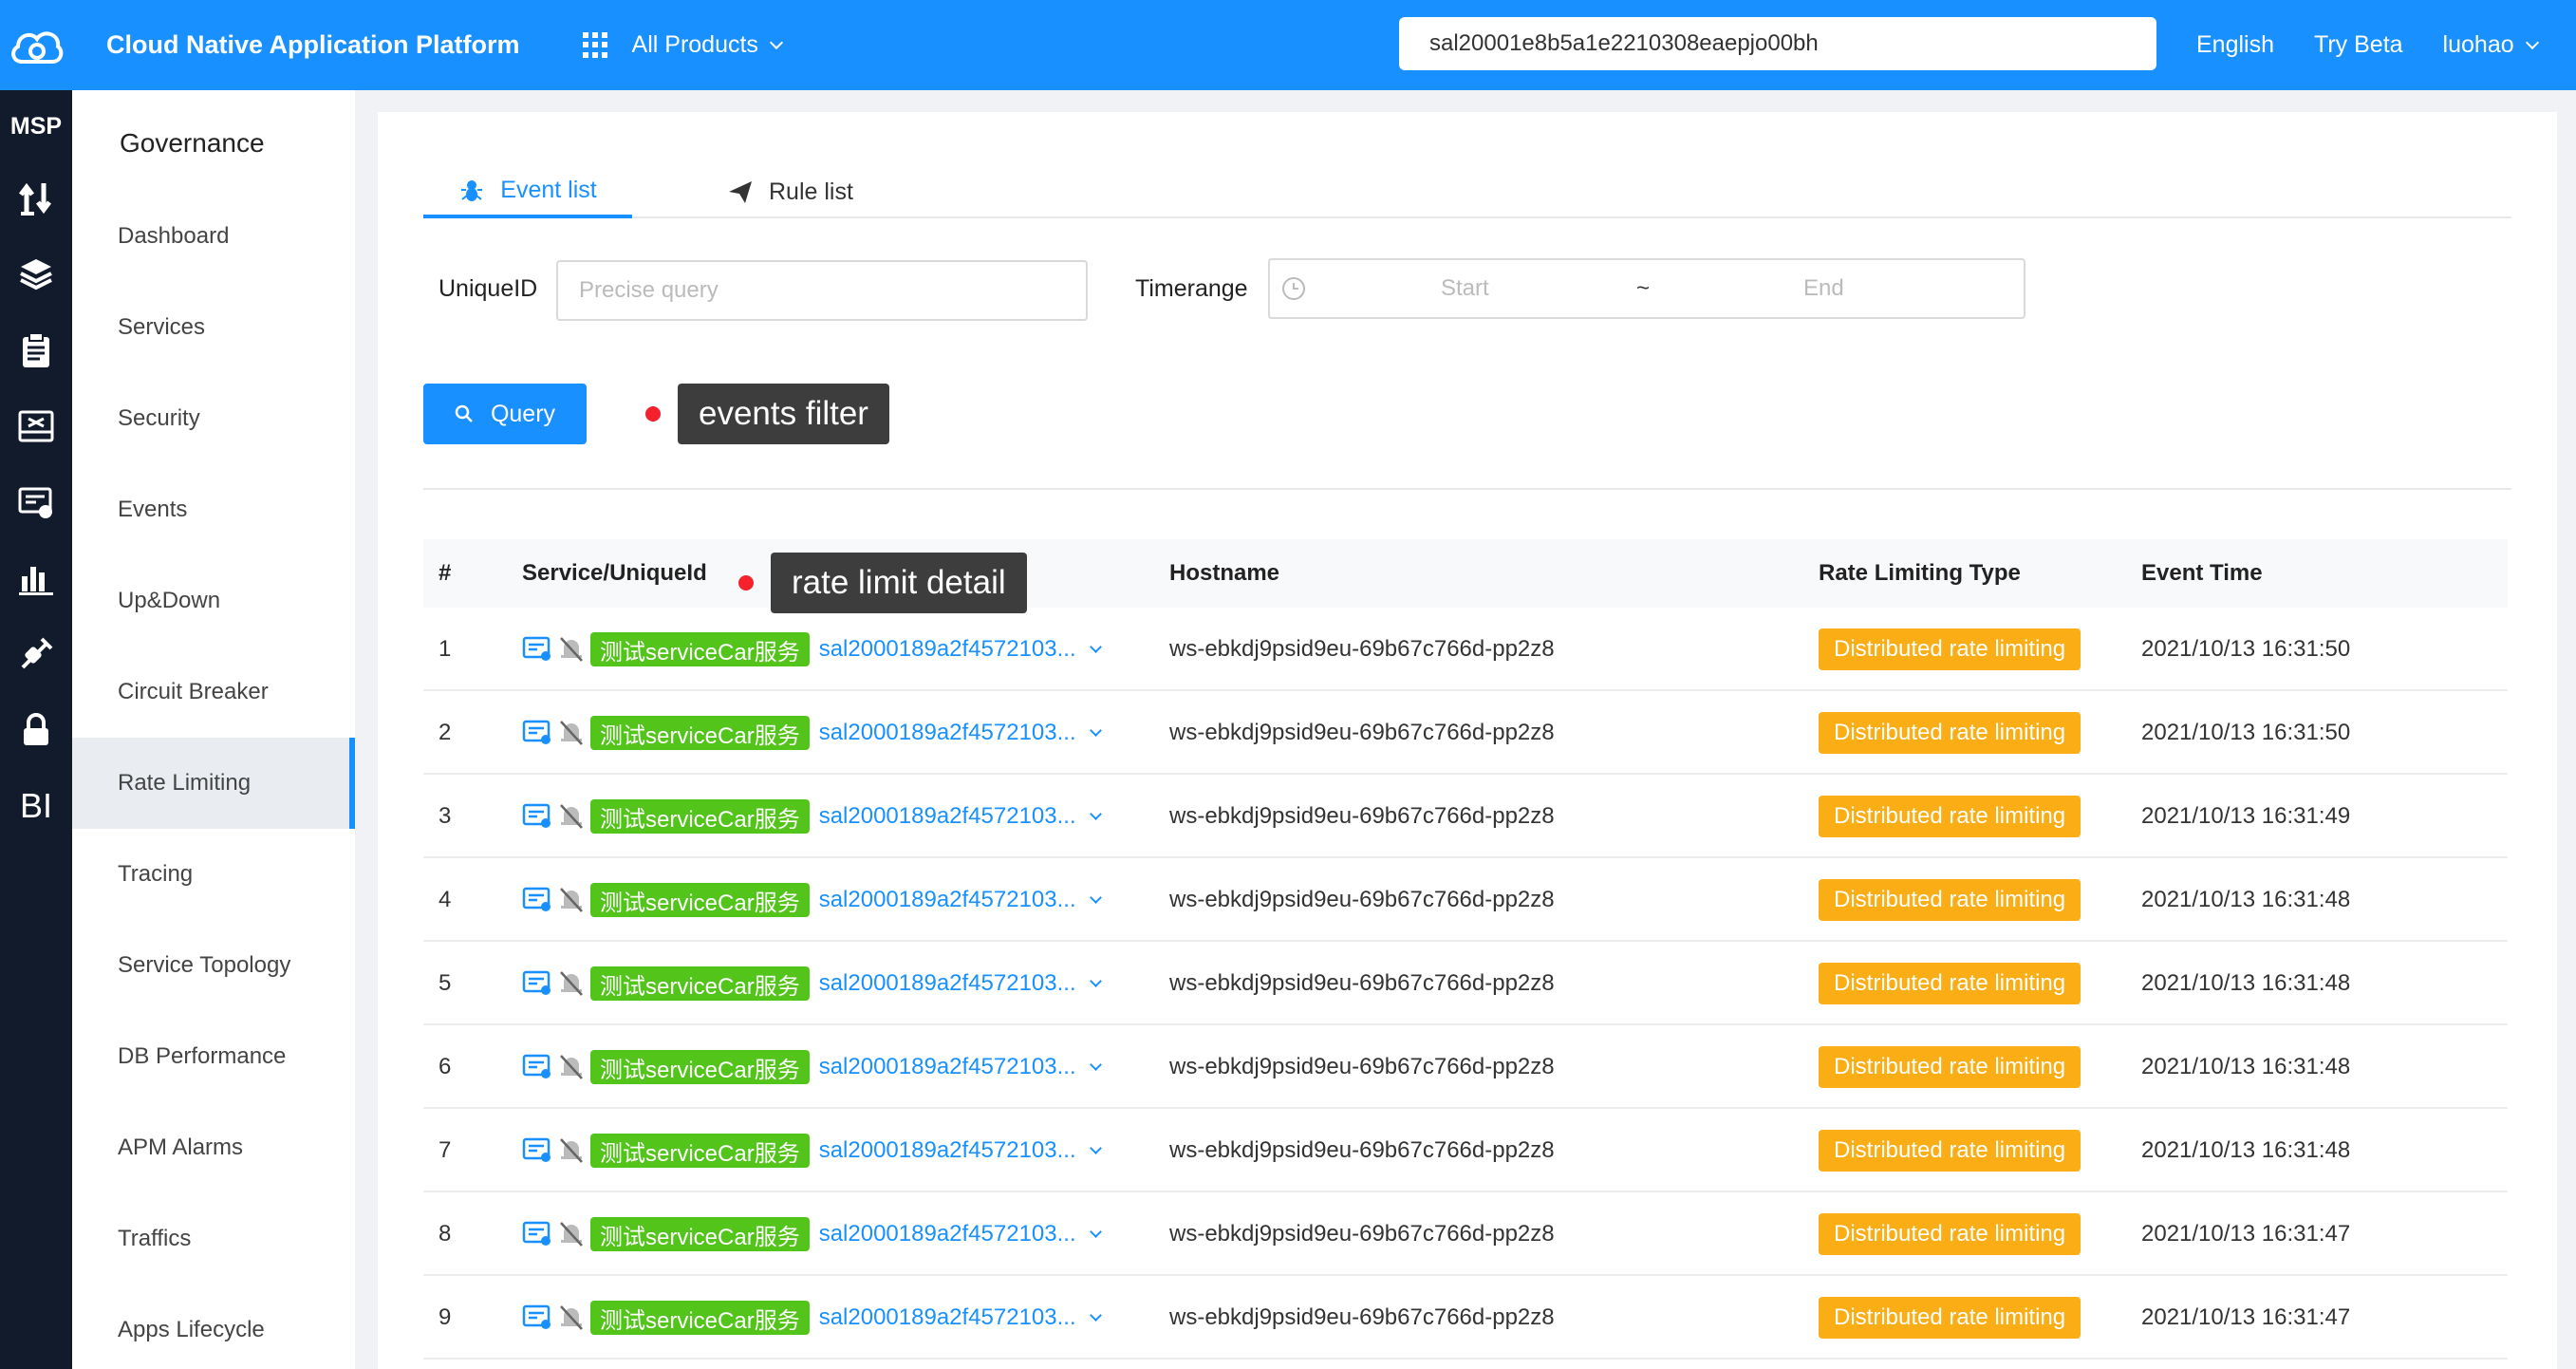 This screenshot has width=2576, height=1369. I want to click on sidebar-item-apm-alarms: APM Alarms, so click(213, 1147).